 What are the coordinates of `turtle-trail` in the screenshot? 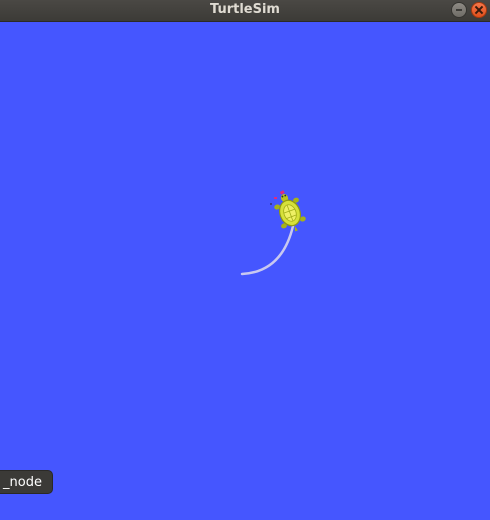 It's located at (267, 250).